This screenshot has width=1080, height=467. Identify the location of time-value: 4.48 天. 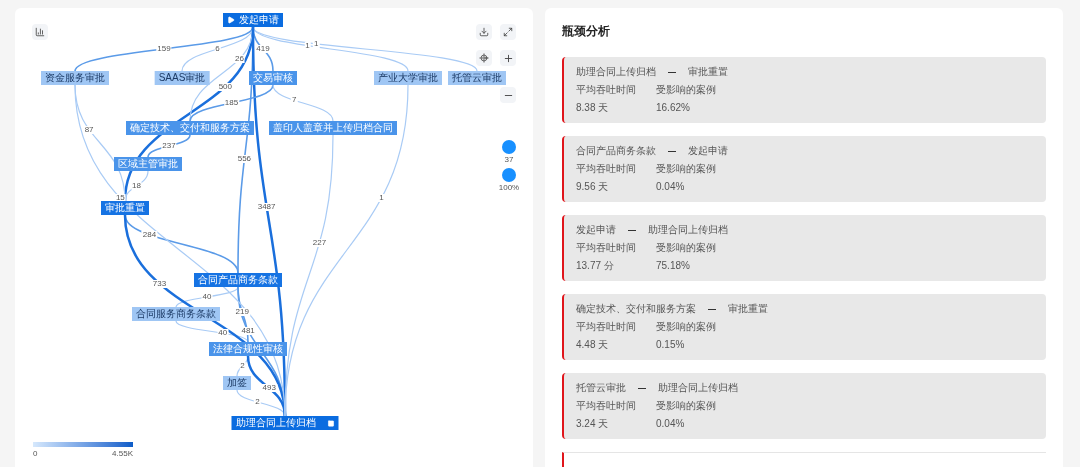
(593, 345).